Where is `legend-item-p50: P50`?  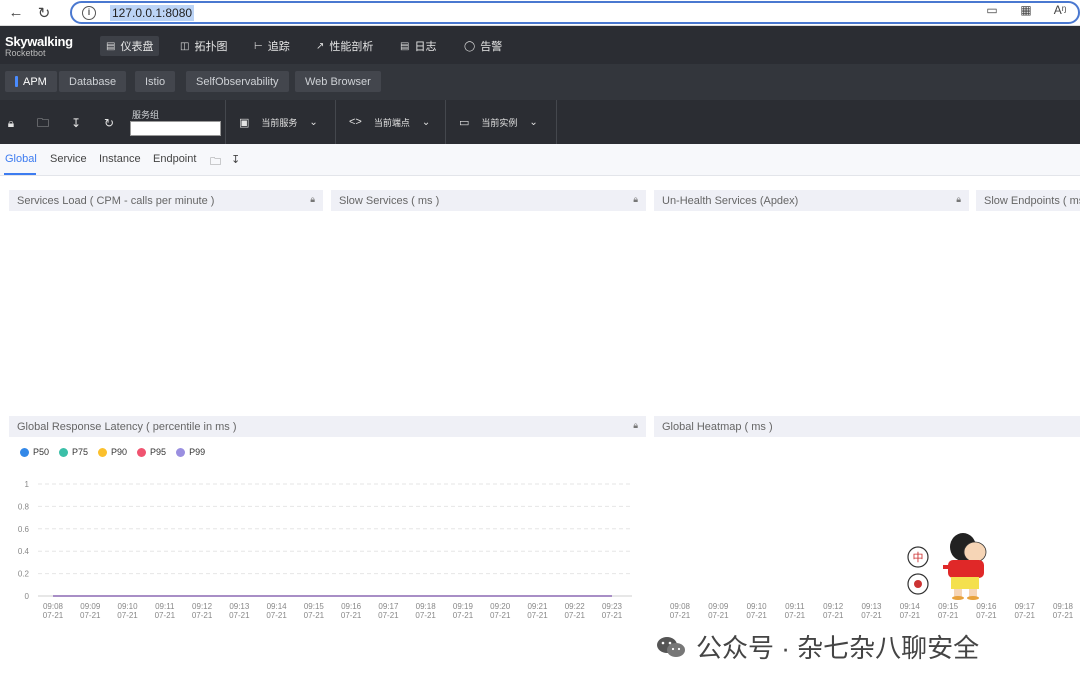
legend-item-p50: P50 is located at coordinates (34, 452).